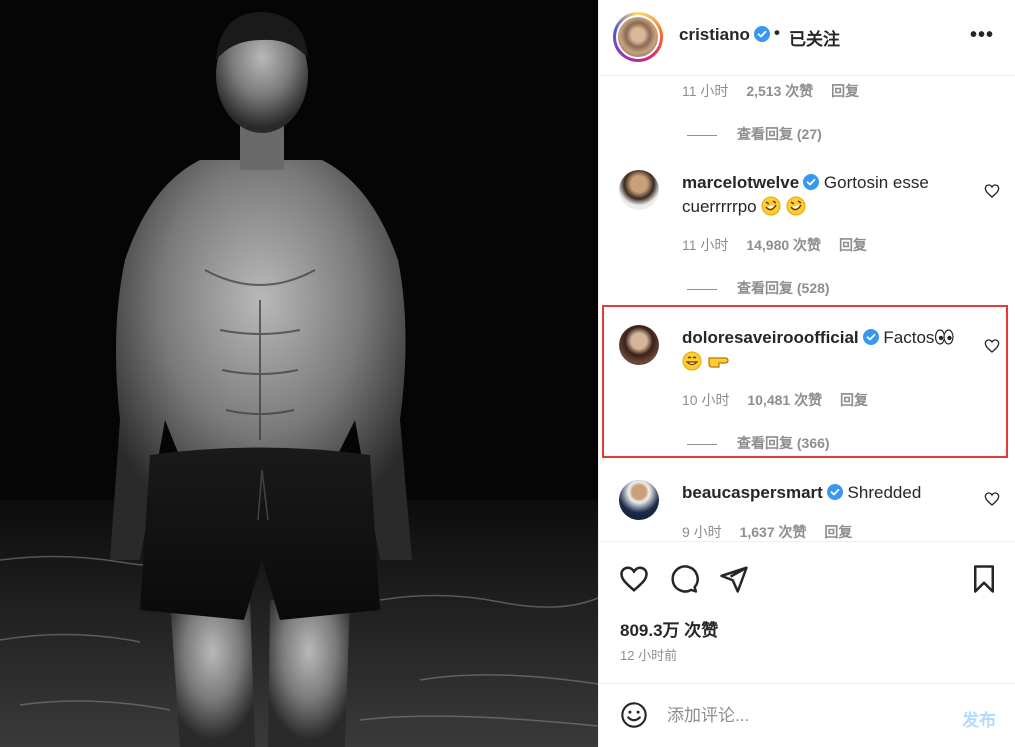 The height and width of the screenshot is (747, 1015). What do you see at coordinates (714, 34) in the screenshot?
I see `author-username-text: cristiano` at bounding box center [714, 34].